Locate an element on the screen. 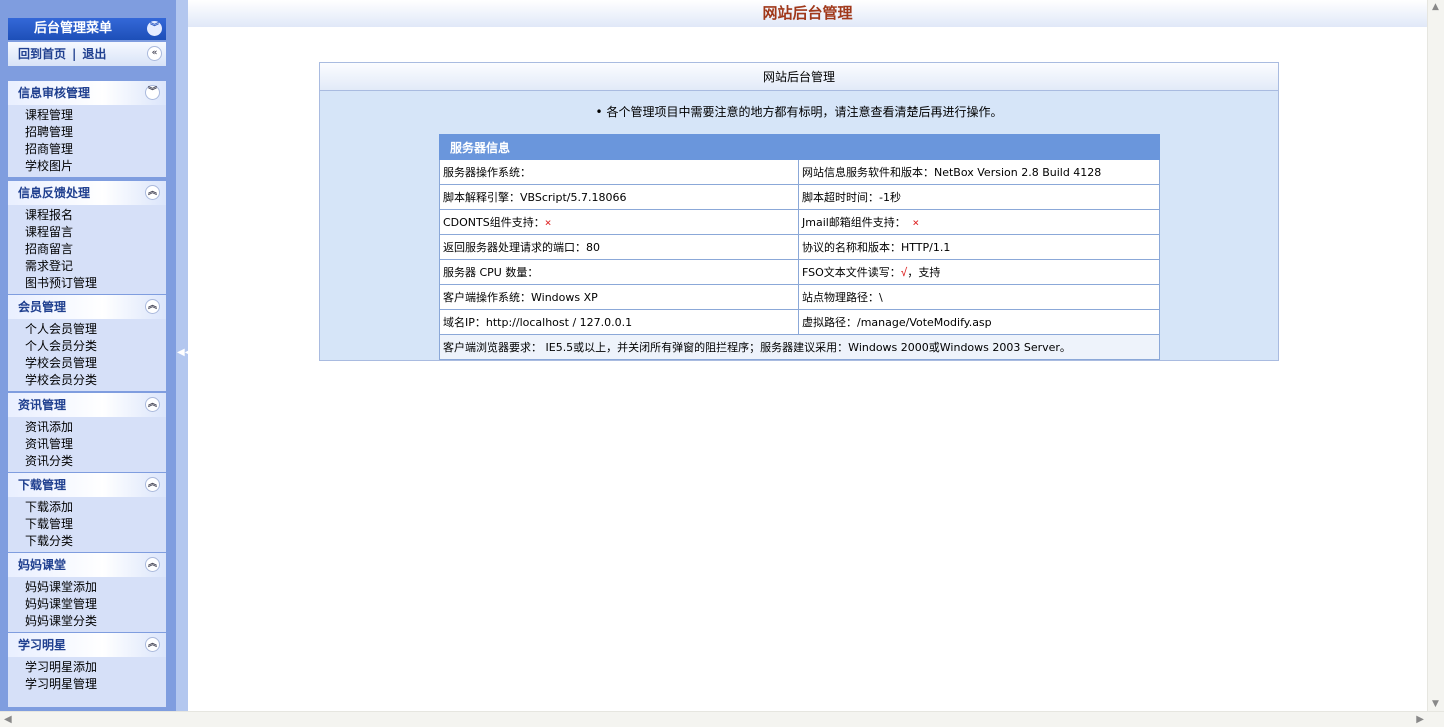  menu-item: 资讯分类 is located at coordinates (95, 461).